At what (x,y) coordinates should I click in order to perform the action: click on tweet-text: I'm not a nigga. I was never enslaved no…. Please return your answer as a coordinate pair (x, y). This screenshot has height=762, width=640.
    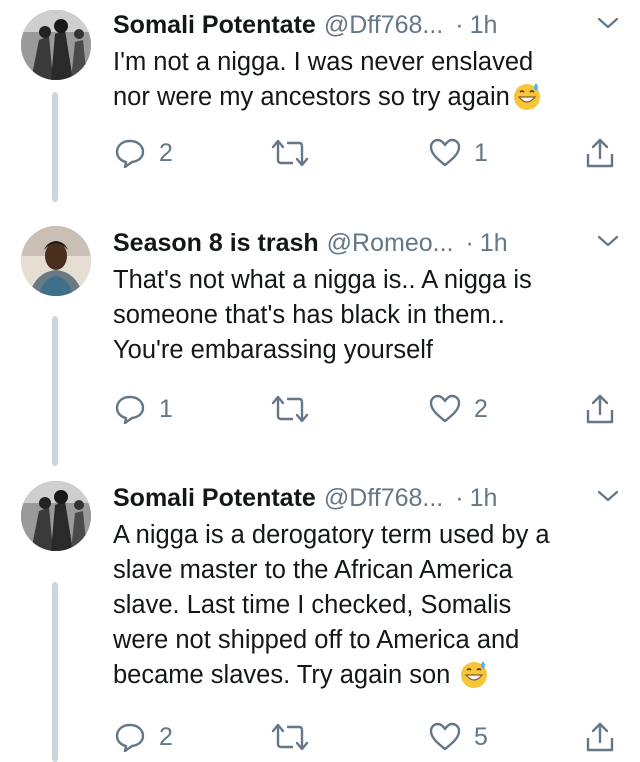
    Looking at the image, I should click on (365, 80).